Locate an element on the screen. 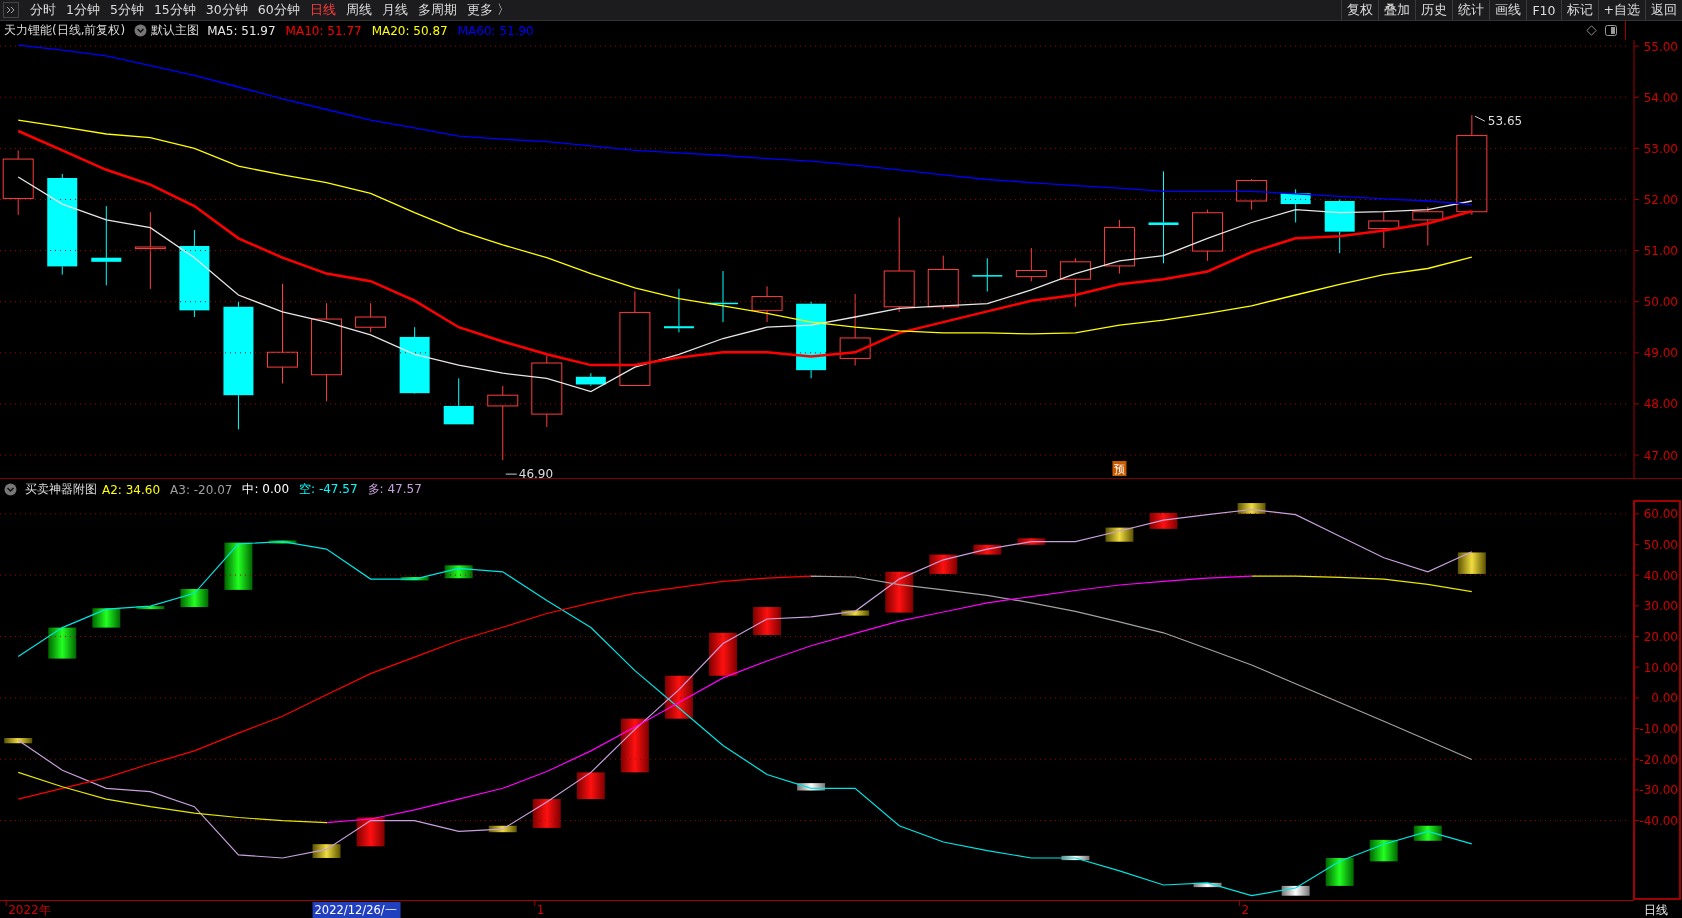 The height and width of the screenshot is (918, 1682). indicator-value: MA10: 51.77 is located at coordinates (323, 30).